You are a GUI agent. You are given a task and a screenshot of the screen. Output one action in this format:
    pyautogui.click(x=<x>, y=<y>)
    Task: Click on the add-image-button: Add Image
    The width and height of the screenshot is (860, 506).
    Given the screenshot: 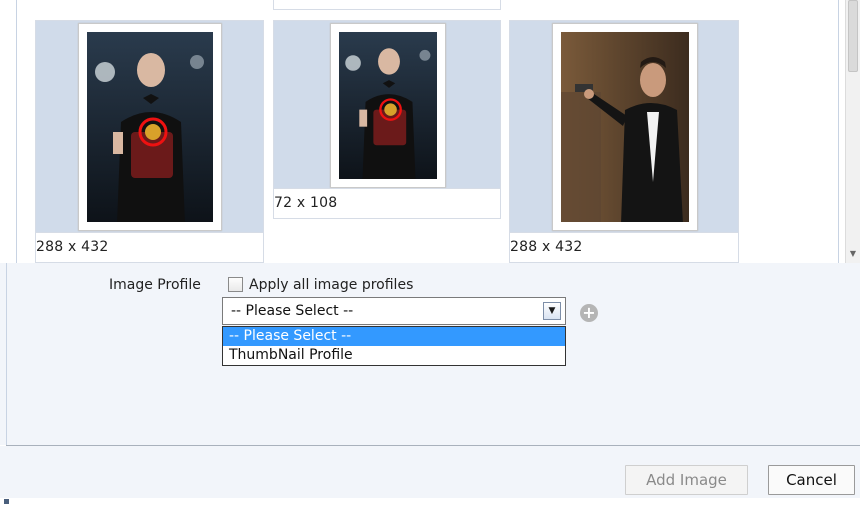 What is the action you would take?
    pyautogui.click(x=686, y=480)
    